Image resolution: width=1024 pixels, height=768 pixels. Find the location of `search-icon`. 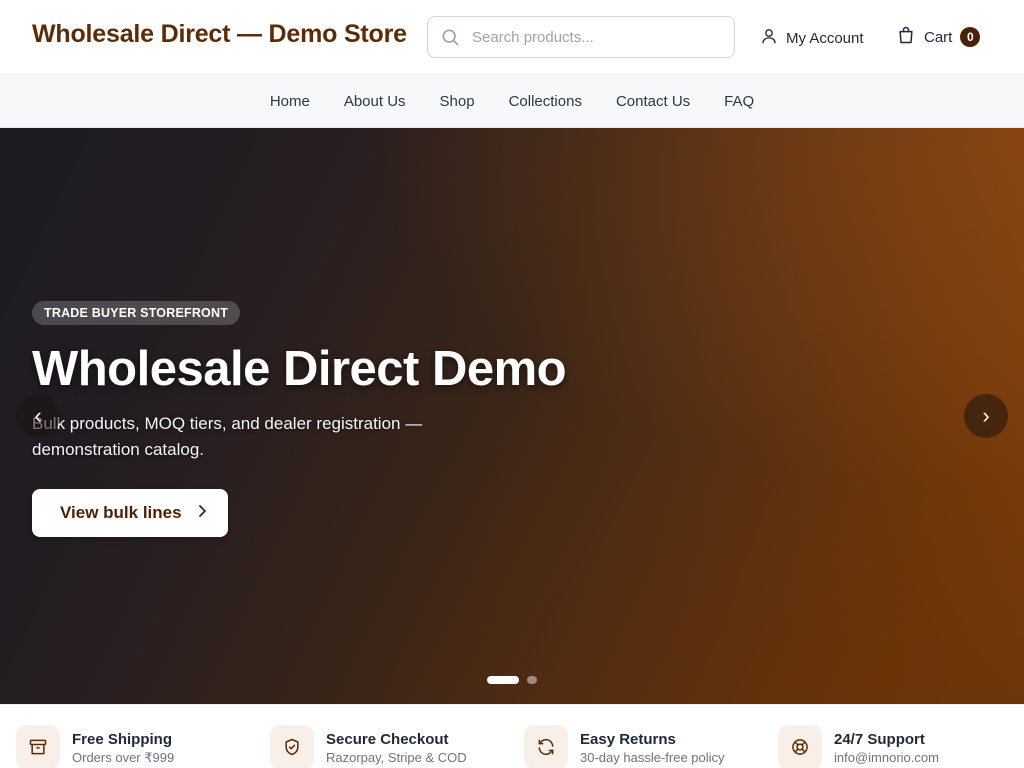

search-icon is located at coordinates (450, 37).